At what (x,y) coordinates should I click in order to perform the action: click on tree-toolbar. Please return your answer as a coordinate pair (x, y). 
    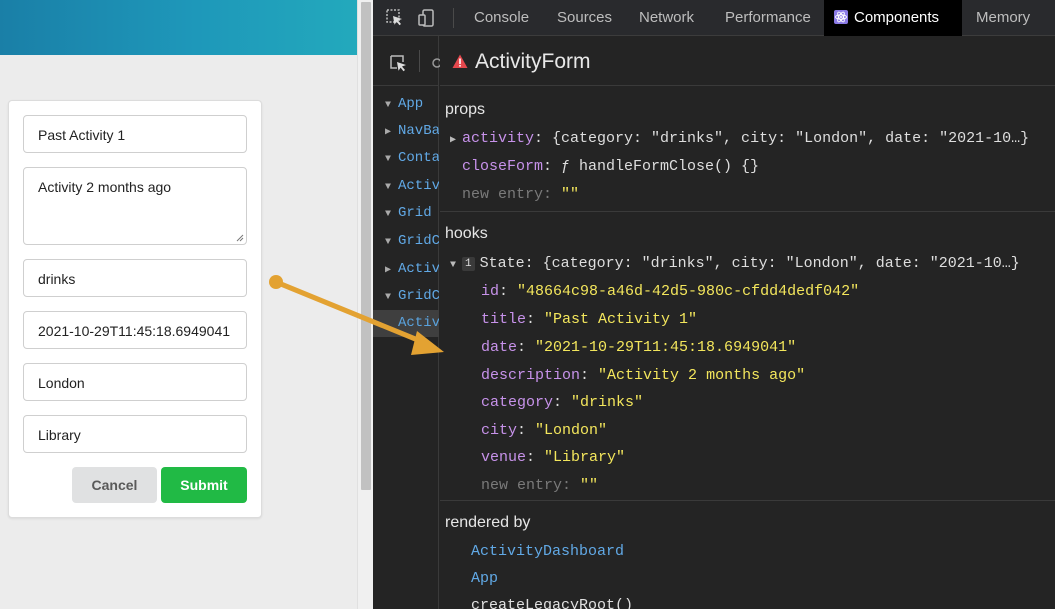
    Looking at the image, I should click on (407, 61).